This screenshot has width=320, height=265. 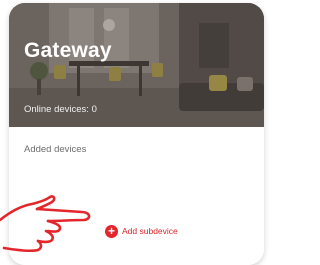 I want to click on online-devices-count: Online devices: 0, so click(x=60, y=109).